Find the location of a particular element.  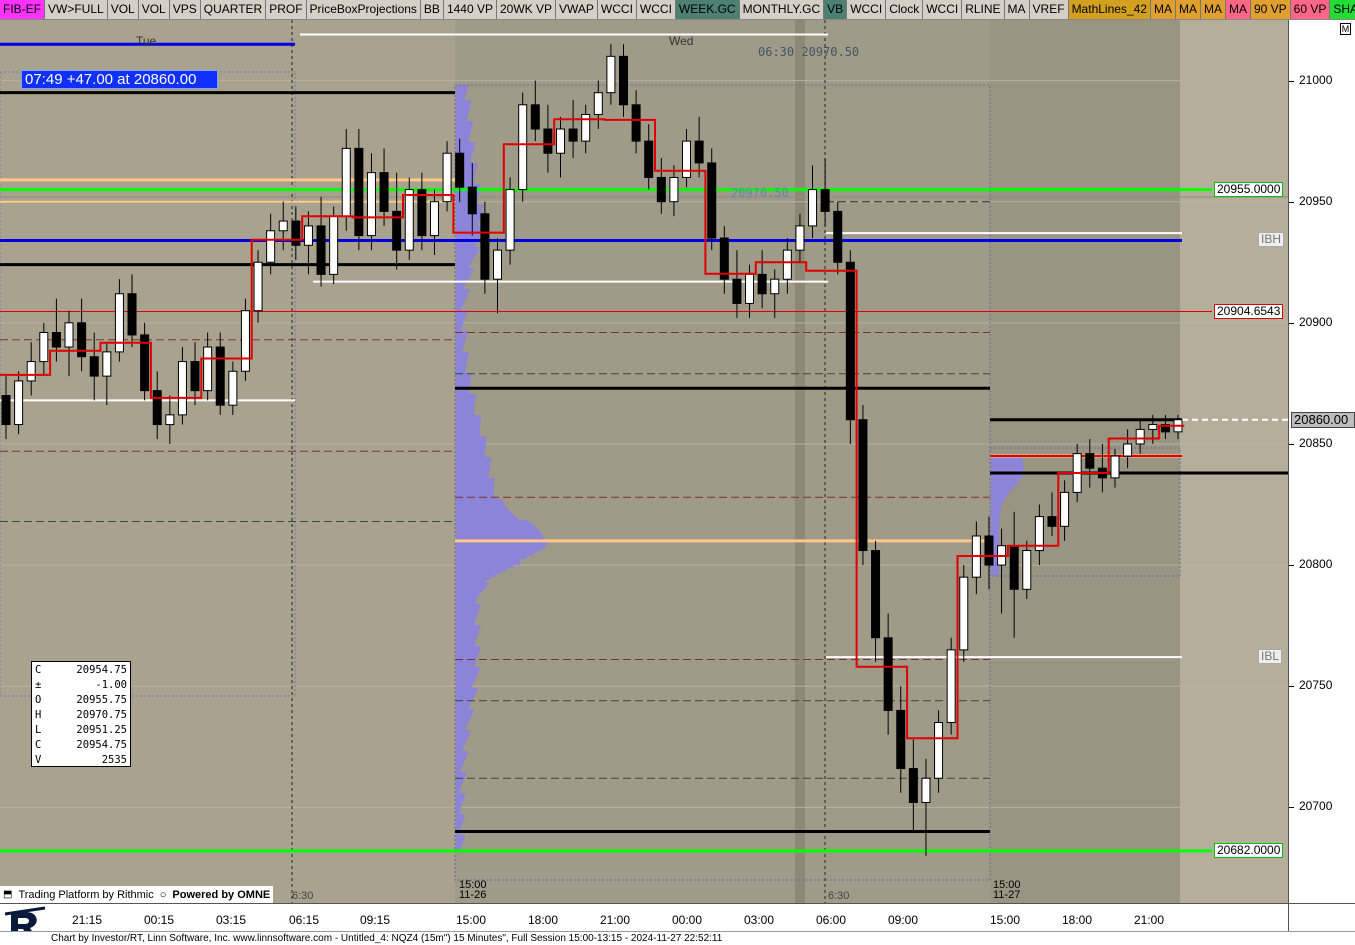

m-button: M is located at coordinates (1345, 29).